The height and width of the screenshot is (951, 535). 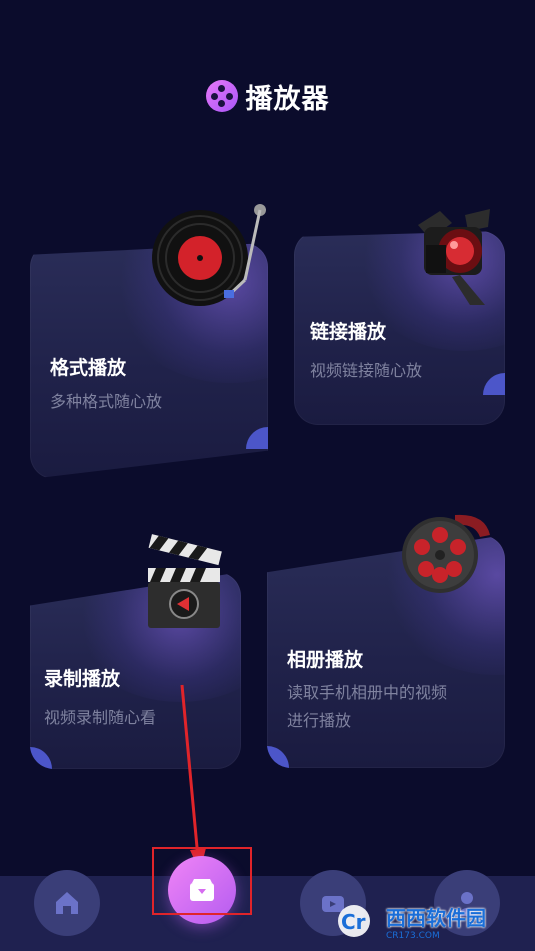 What do you see at coordinates (436, 917) in the screenshot?
I see `watermark-text: 西西软件园` at bounding box center [436, 917].